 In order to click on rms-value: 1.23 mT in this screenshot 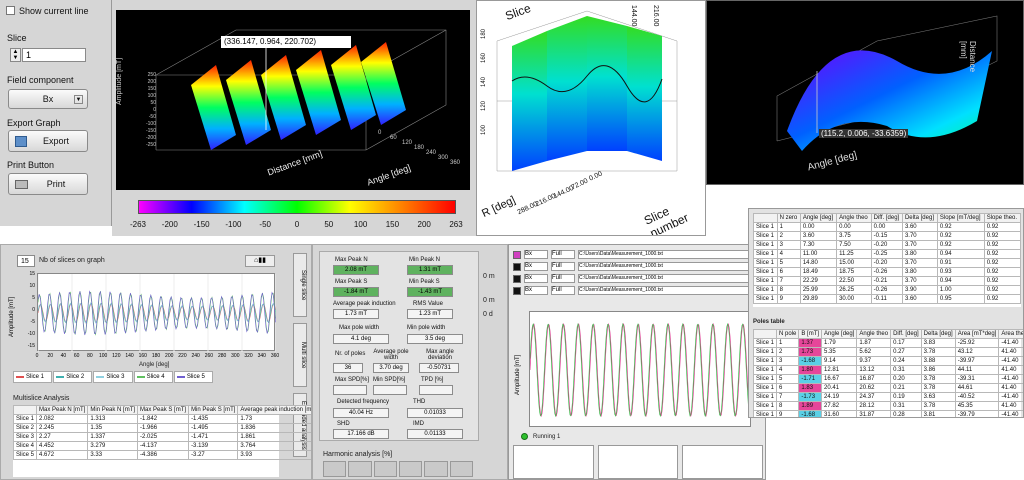, I will do `click(430, 314)`.